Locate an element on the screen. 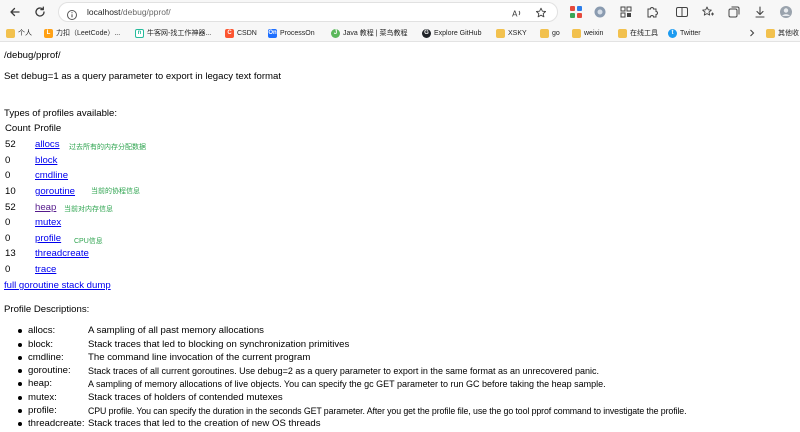  profile-avatar-icon is located at coordinates (786, 12).